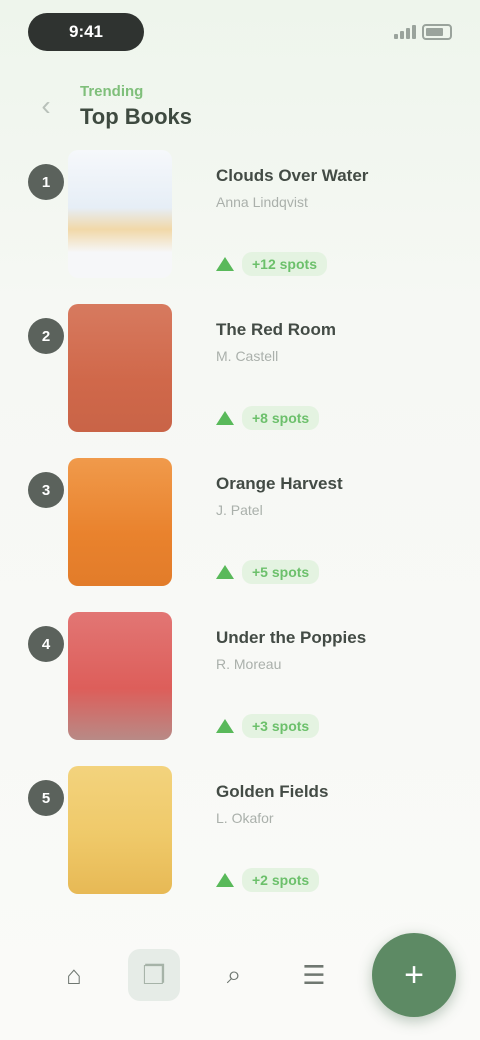 This screenshot has width=480, height=1040. What do you see at coordinates (247, 356) in the screenshot?
I see `book-author: M. Castell` at bounding box center [247, 356].